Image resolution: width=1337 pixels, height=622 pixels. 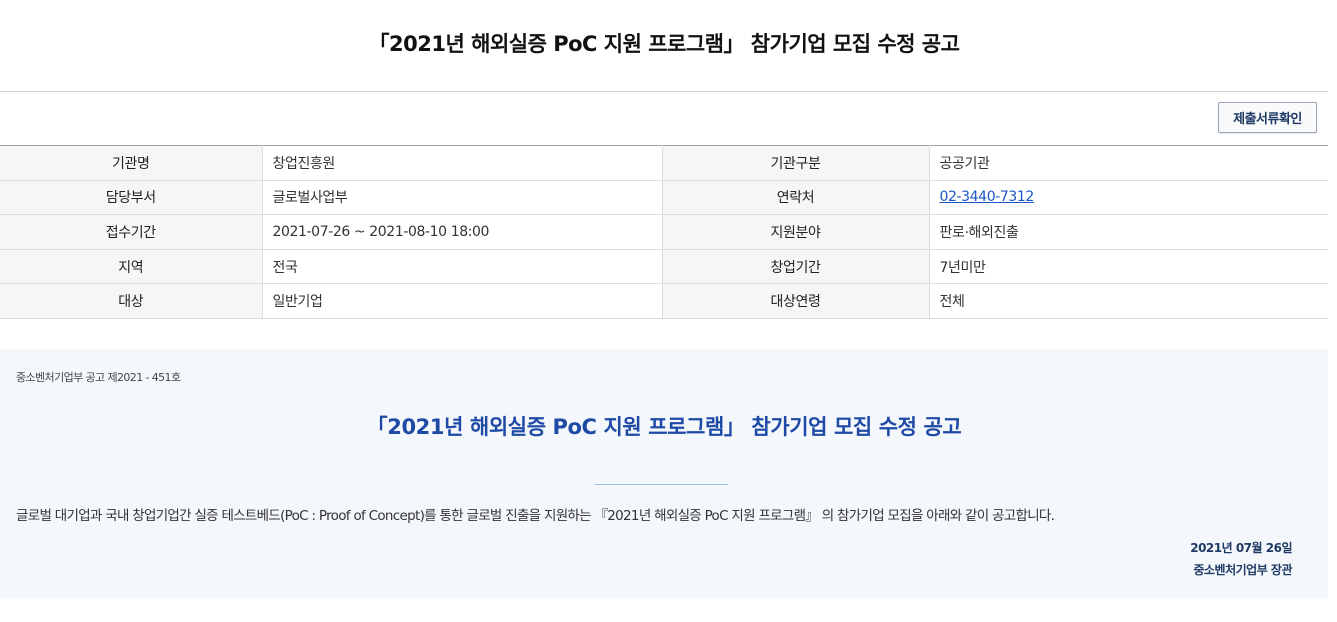 I want to click on value-department: 글로벌사업부, so click(x=462, y=198).